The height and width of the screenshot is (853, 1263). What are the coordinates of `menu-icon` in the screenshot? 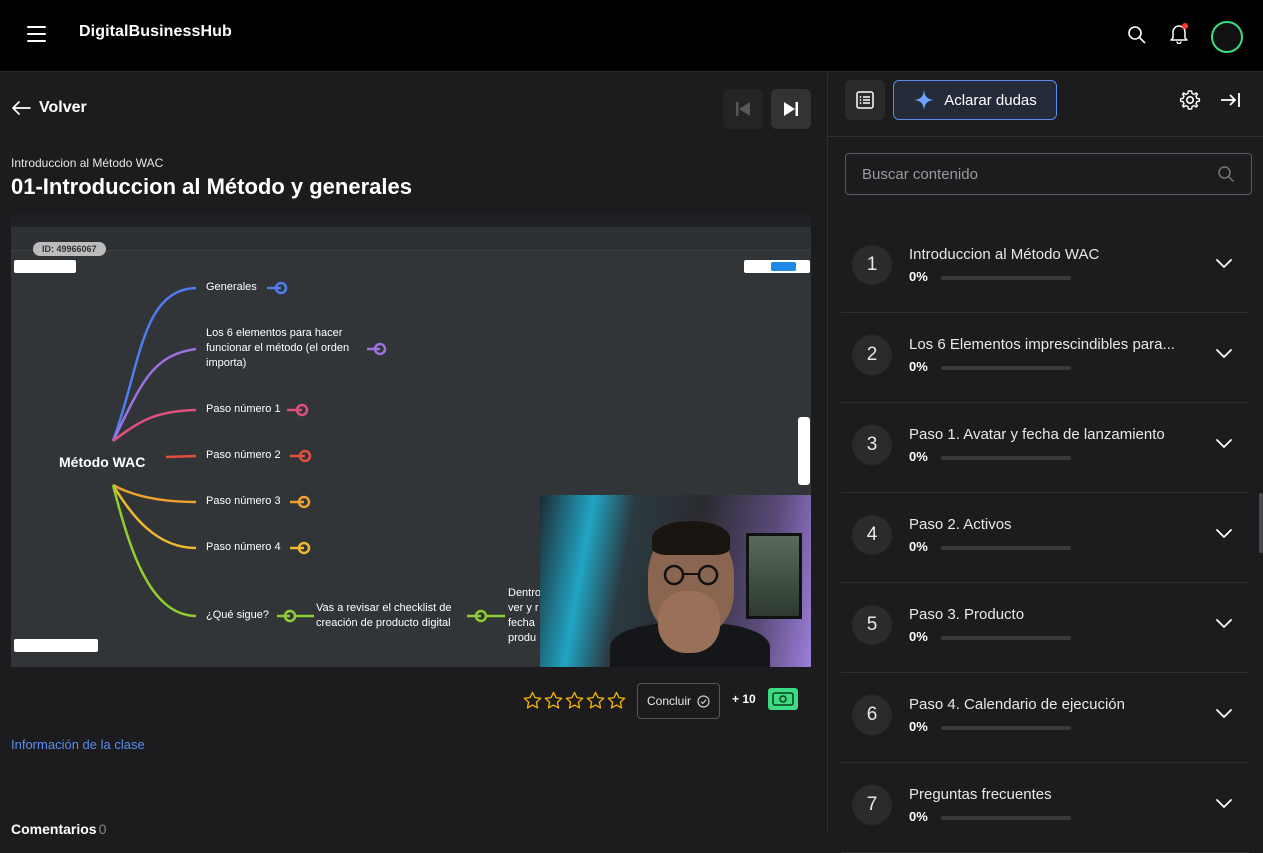 It's located at (36, 34).